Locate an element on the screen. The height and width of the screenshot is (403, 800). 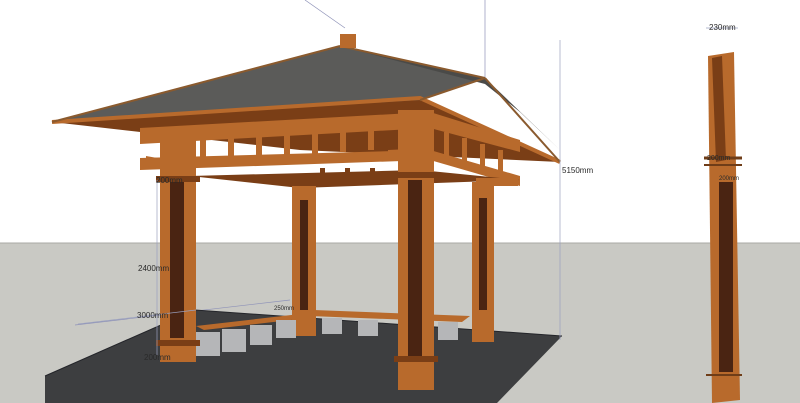
roof-finial is located at coordinates (348, 41).